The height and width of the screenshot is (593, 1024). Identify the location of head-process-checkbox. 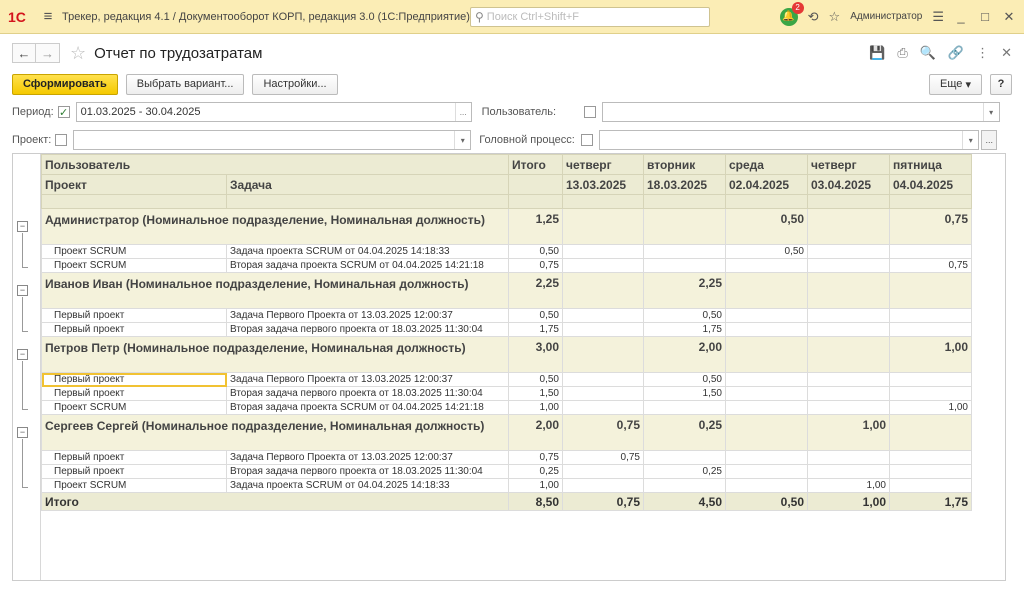
(587, 140).